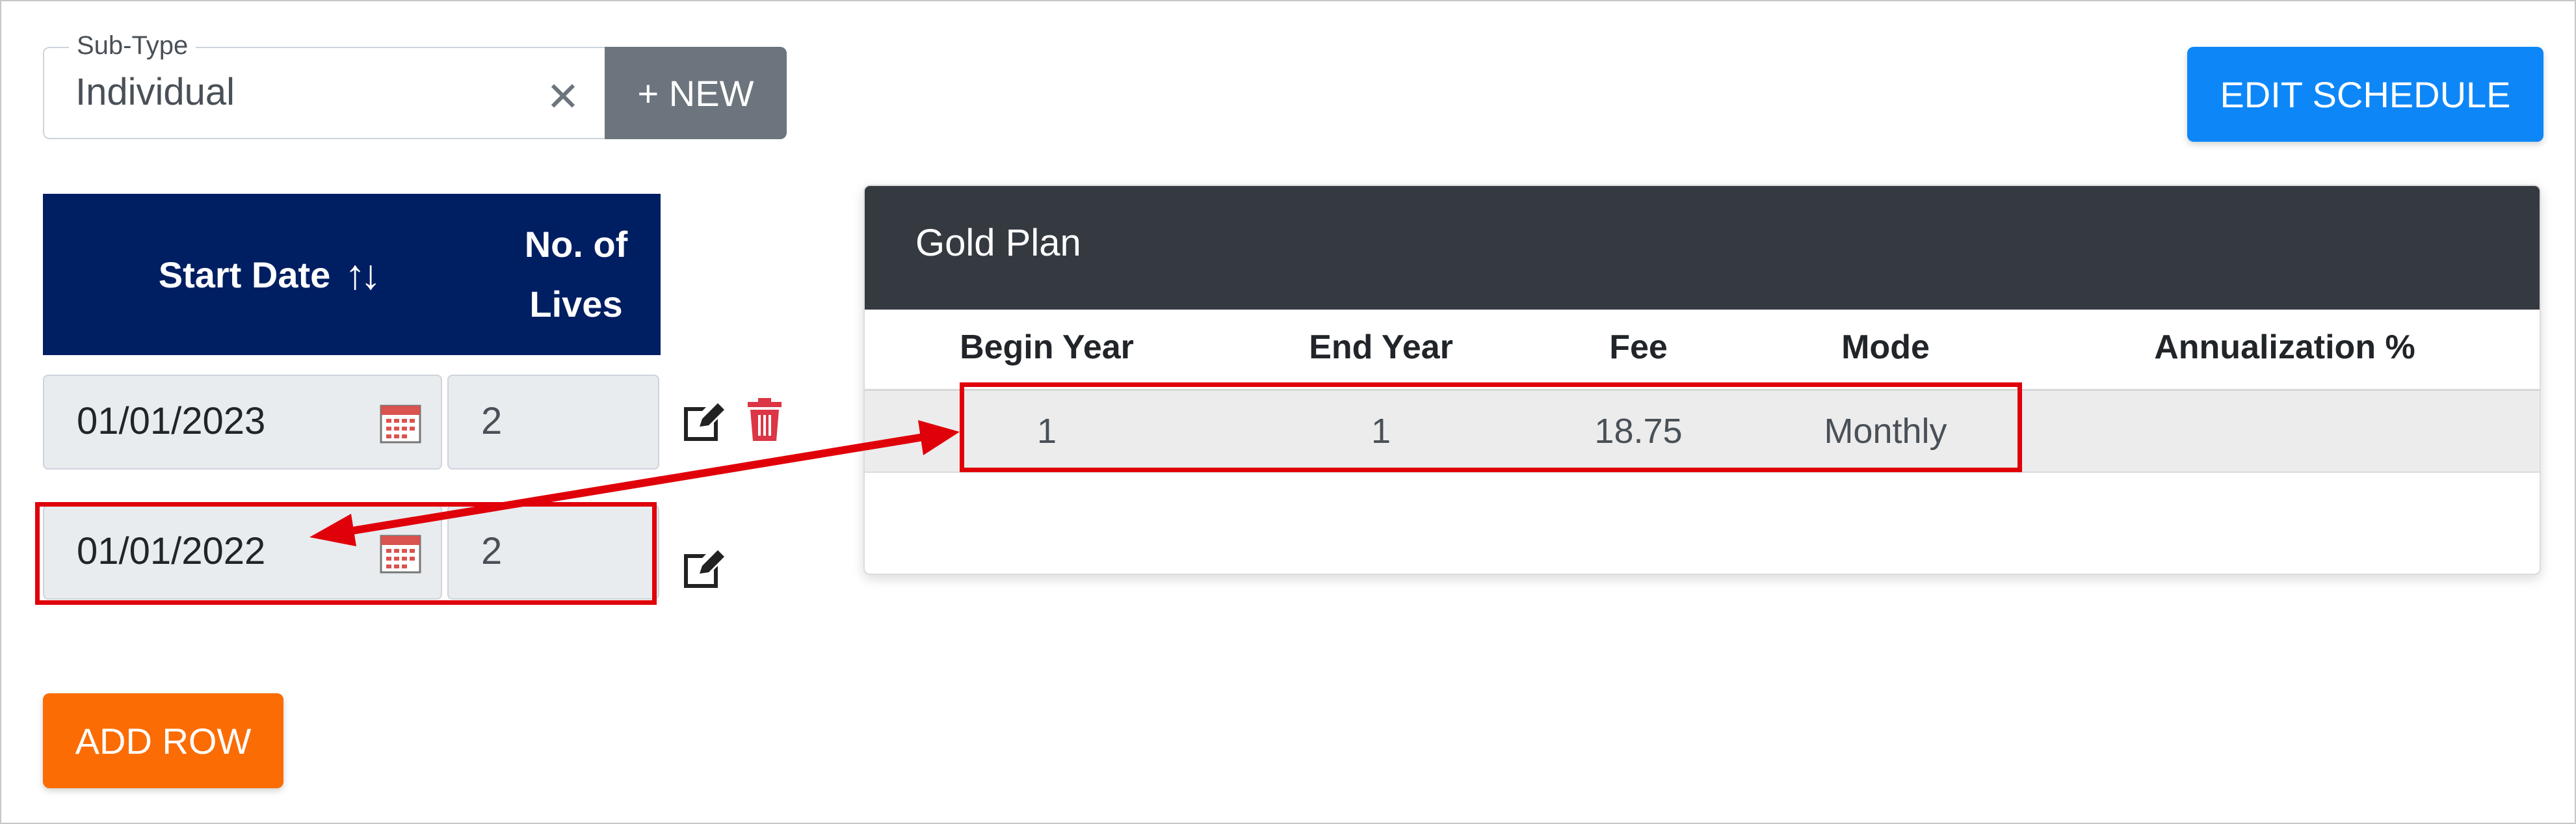  Describe the element at coordinates (634, 483) in the screenshot. I see `annotation-arrow` at that location.